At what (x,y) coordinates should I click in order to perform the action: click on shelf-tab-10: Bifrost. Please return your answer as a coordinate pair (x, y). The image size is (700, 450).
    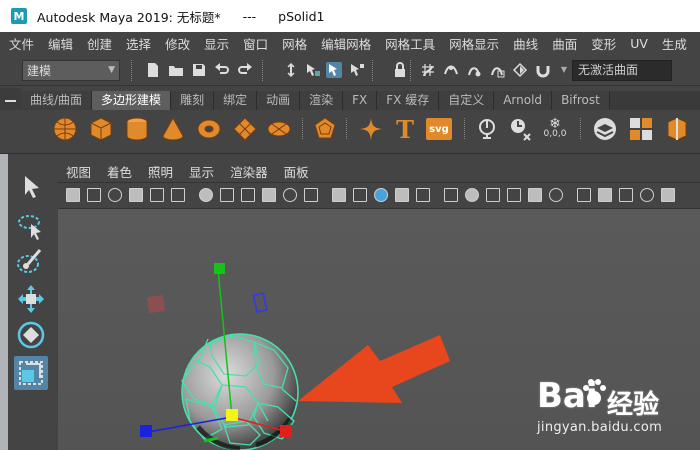
    Looking at the image, I should click on (581, 100).